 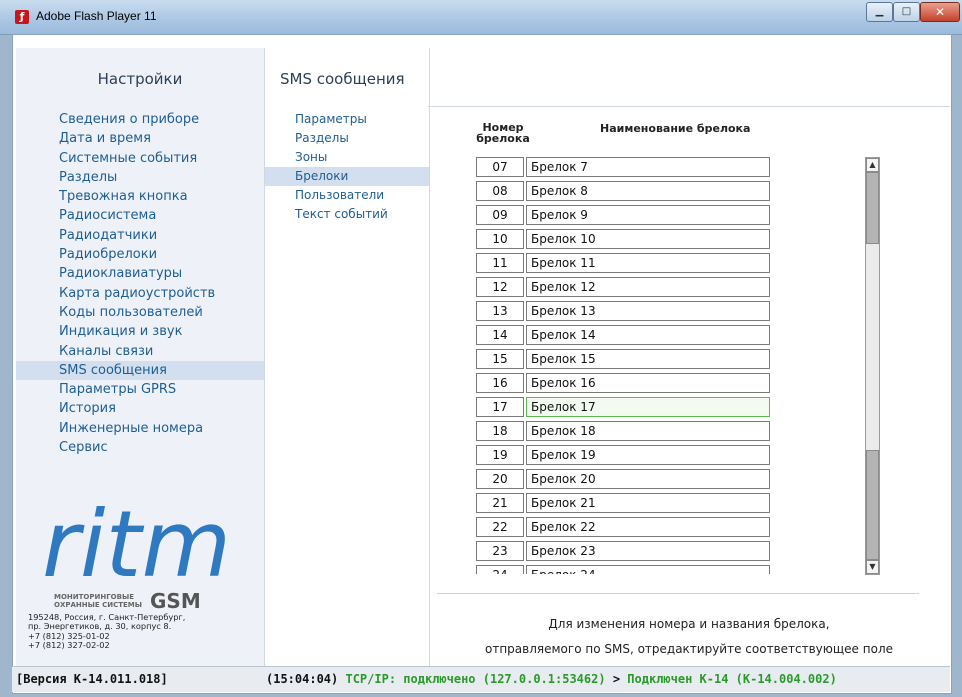 What do you see at coordinates (347, 138) in the screenshot?
I see `subnav-item: Разделы` at bounding box center [347, 138].